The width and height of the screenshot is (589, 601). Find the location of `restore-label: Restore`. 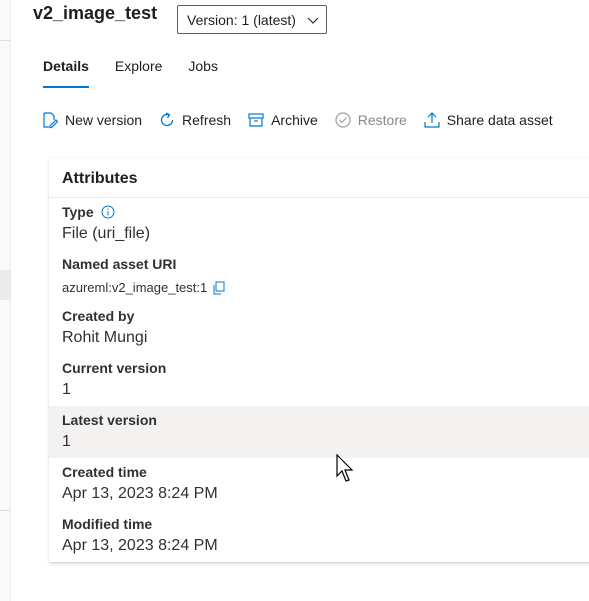

restore-label: Restore is located at coordinates (382, 120).